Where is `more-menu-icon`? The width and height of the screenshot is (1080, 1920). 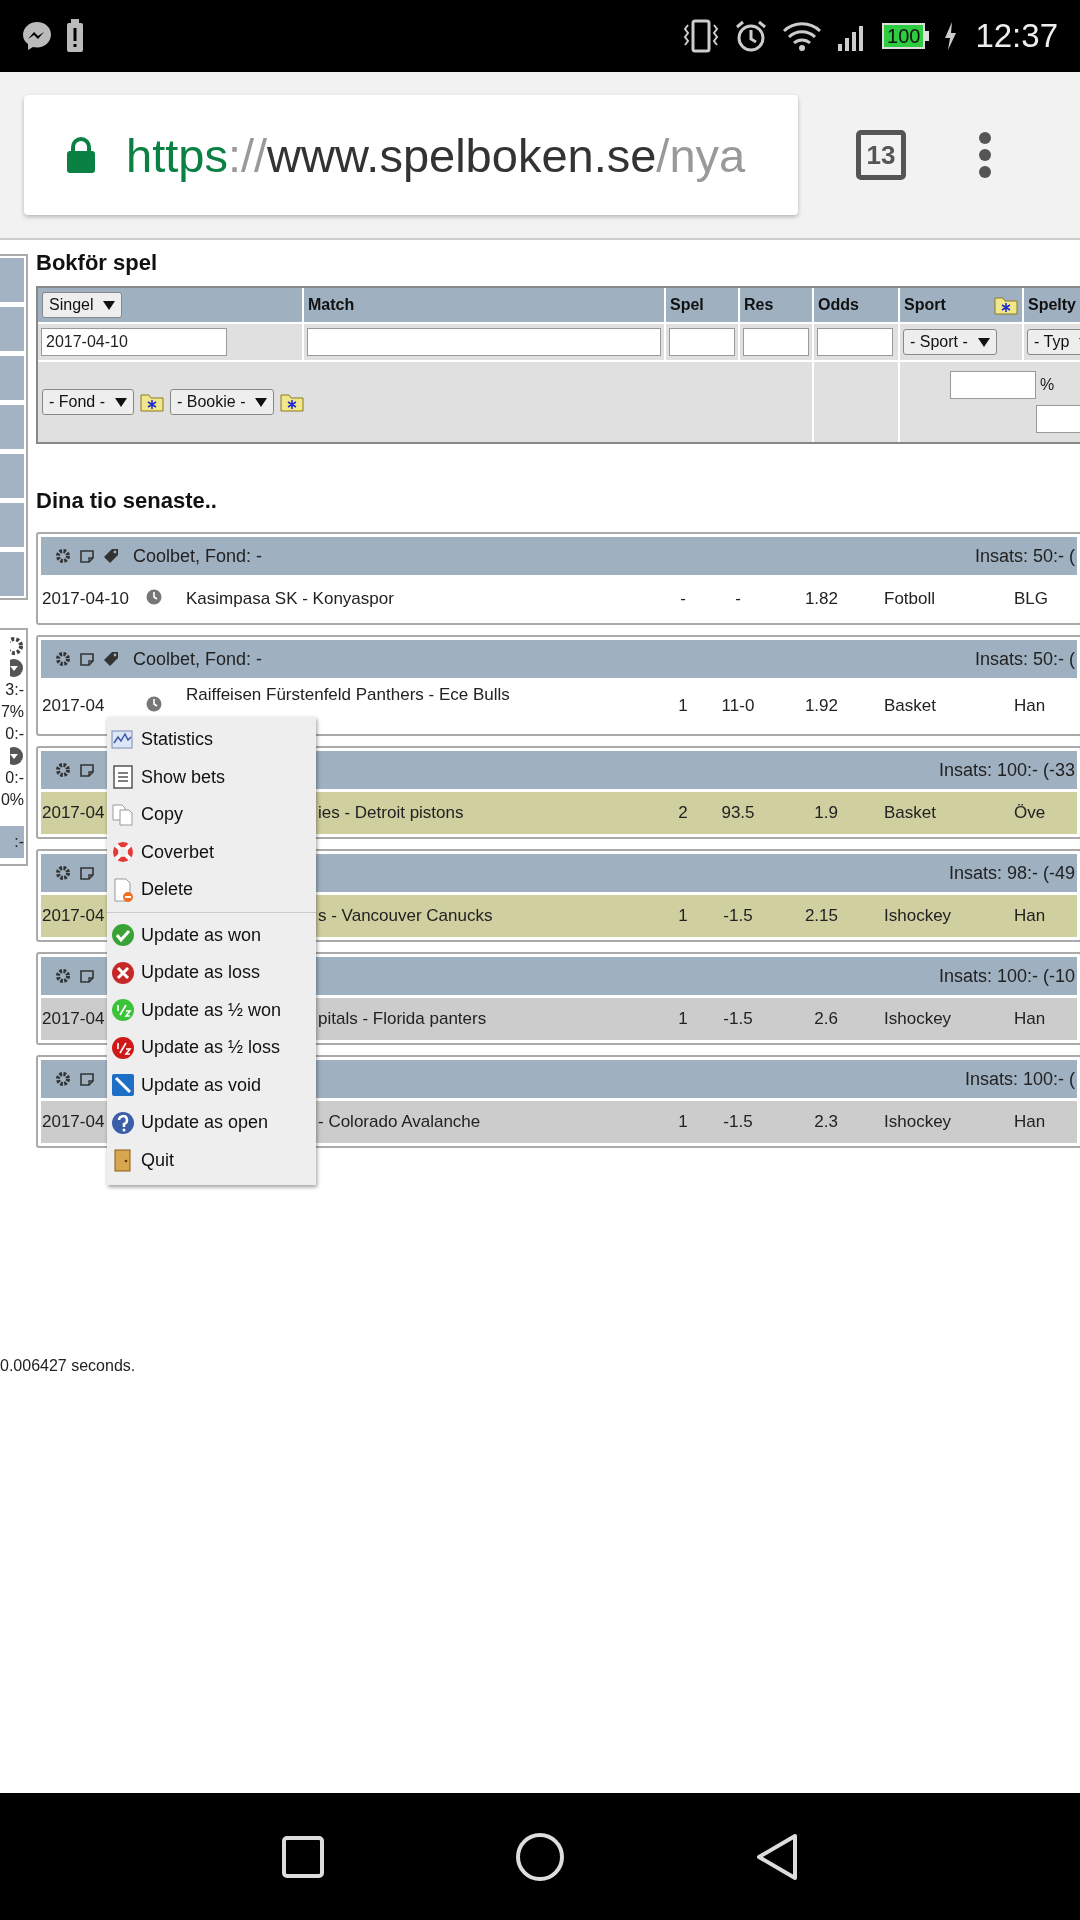 more-menu-icon is located at coordinates (985, 155).